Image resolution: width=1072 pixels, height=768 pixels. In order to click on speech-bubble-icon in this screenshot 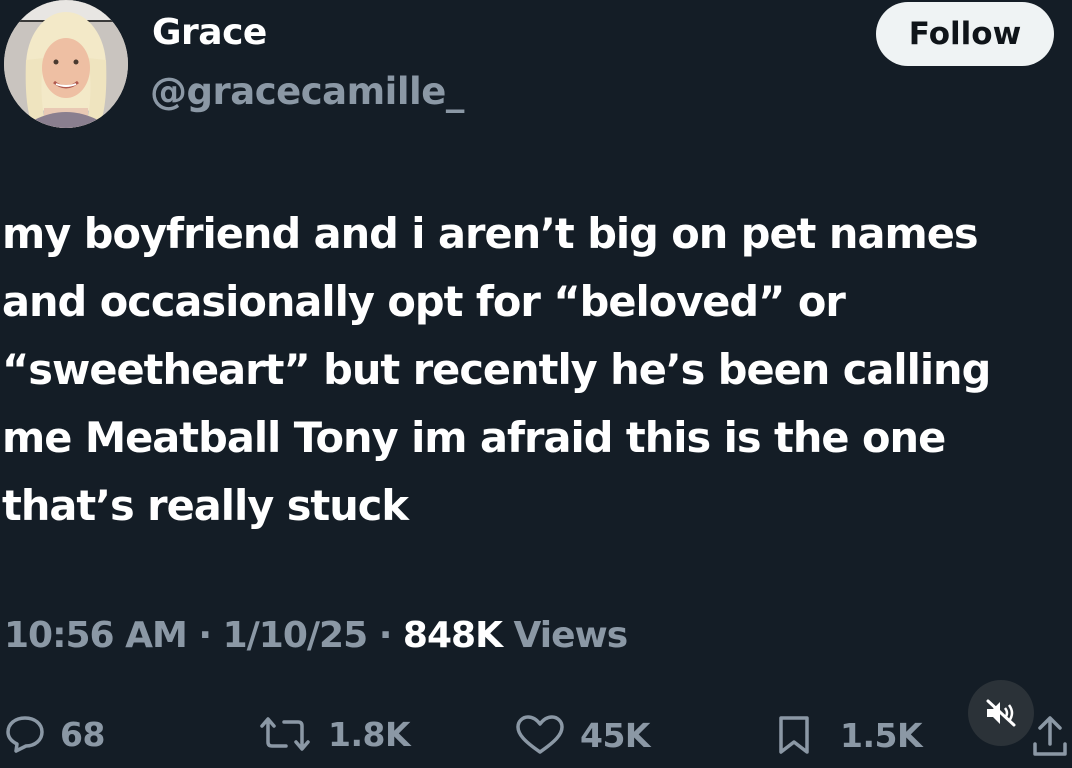, I will do `click(25, 734)`.